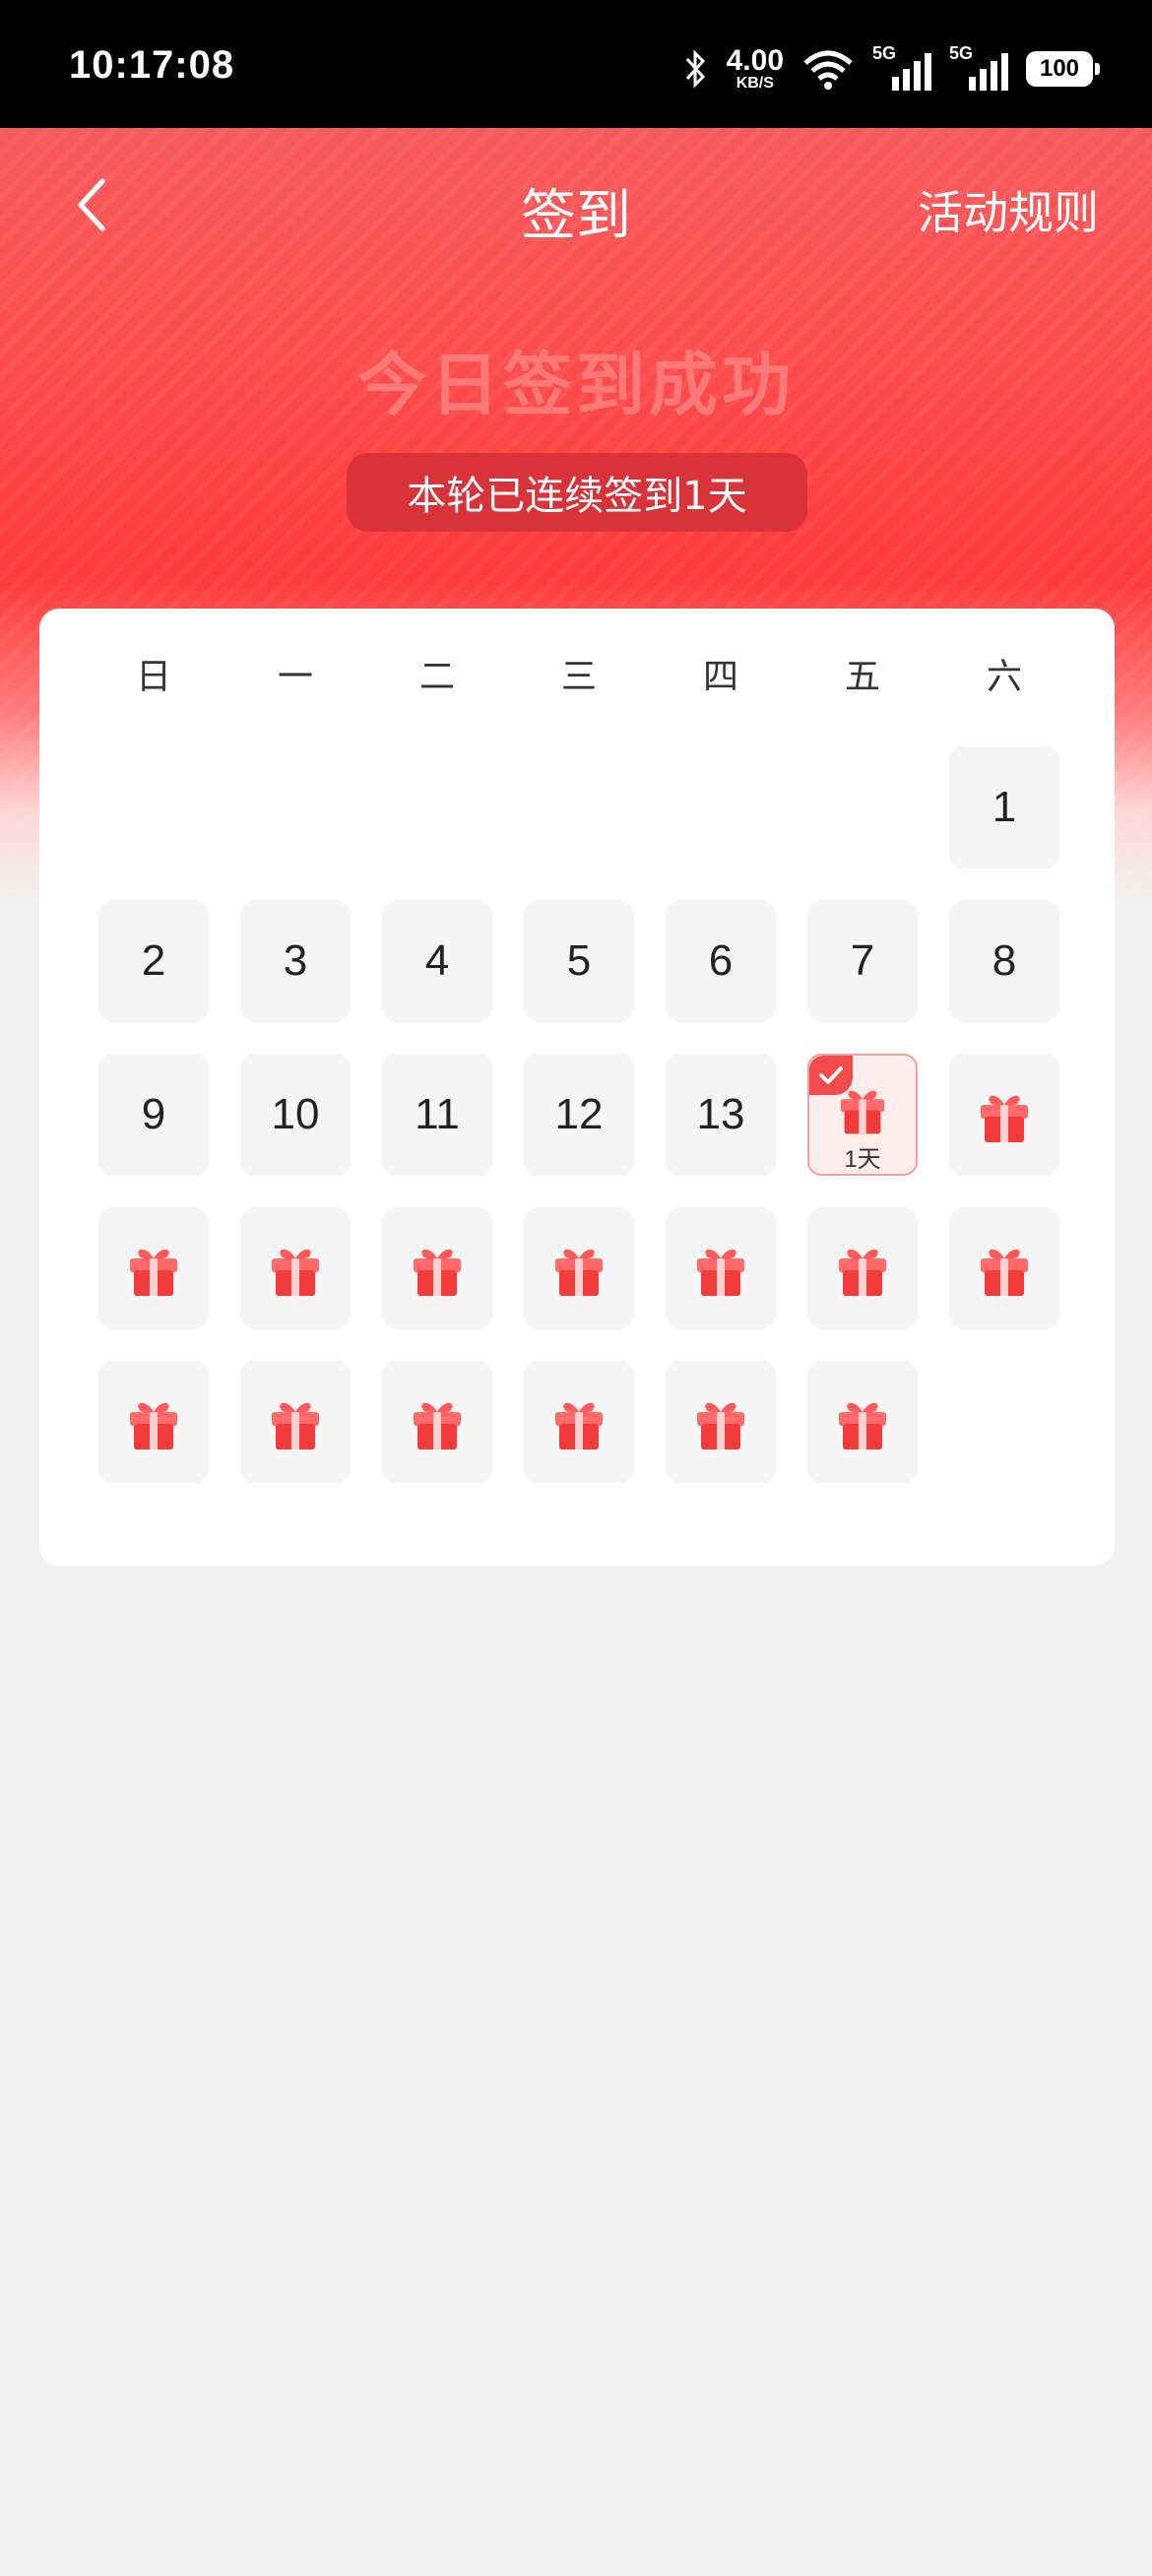 The height and width of the screenshot is (2576, 1152). I want to click on weekday-label: 三, so click(578, 677).